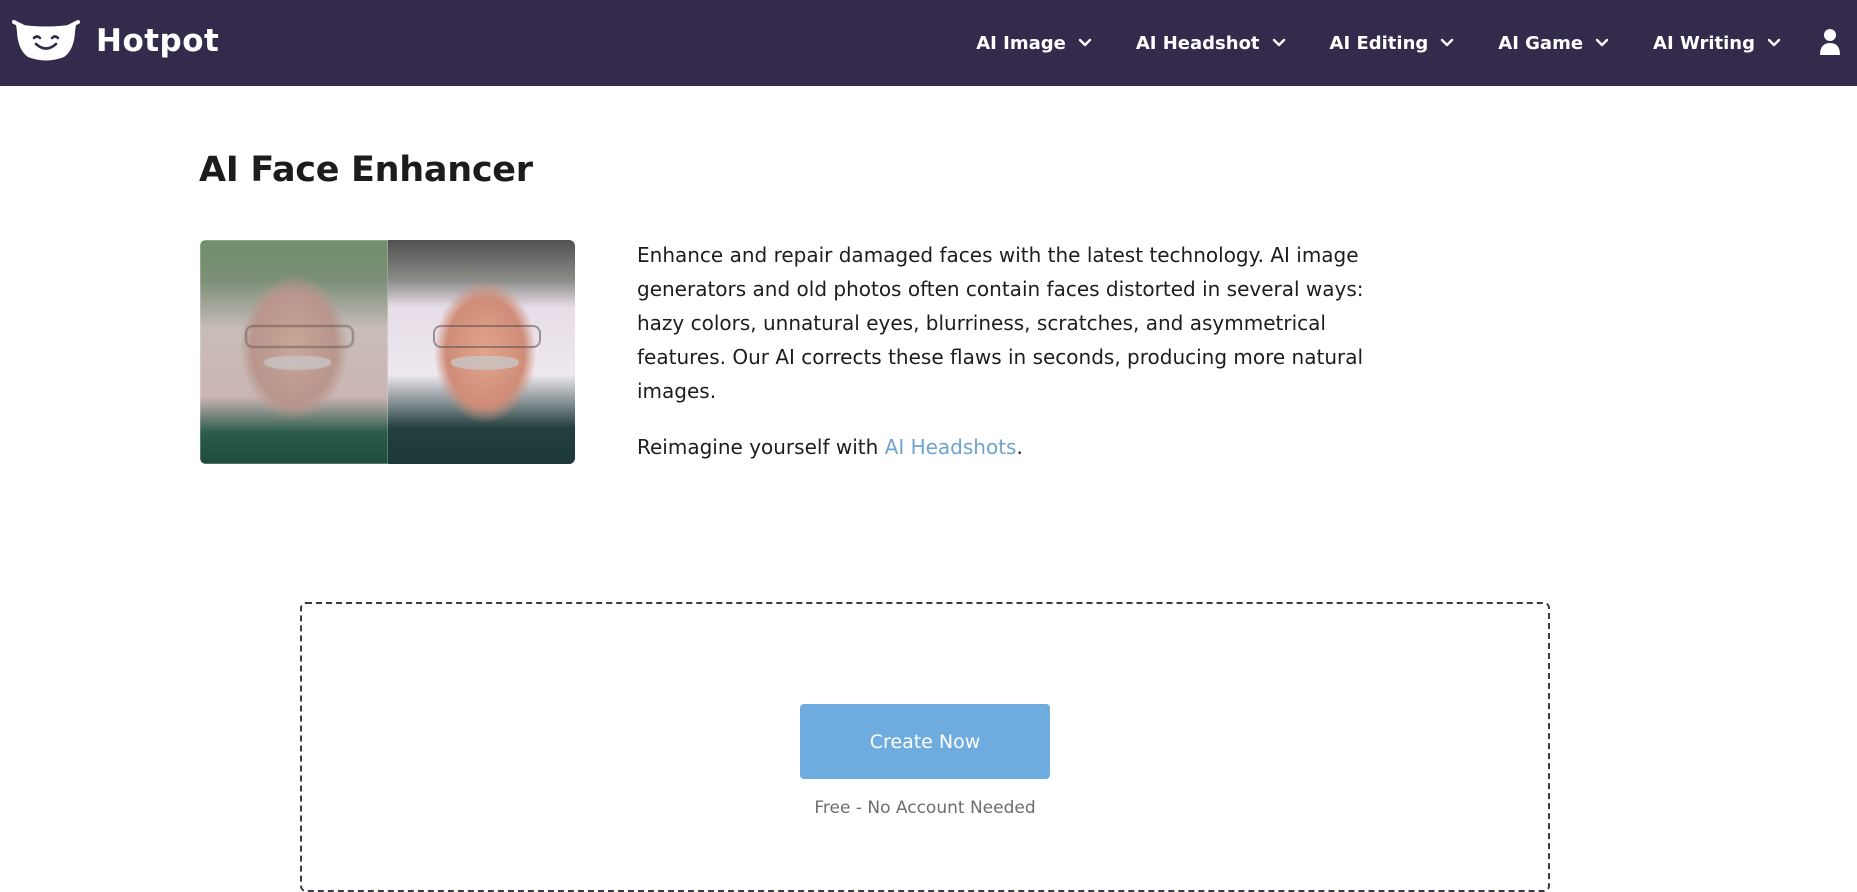 The height and width of the screenshot is (892, 1857). I want to click on nav-item-ai-writing: AI Writing, so click(1717, 43).